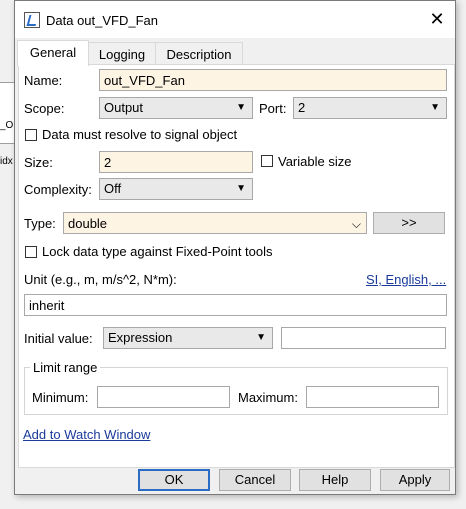 This screenshot has height=509, width=466. I want to click on complexity-dropdown: Off ▼, so click(176, 189).